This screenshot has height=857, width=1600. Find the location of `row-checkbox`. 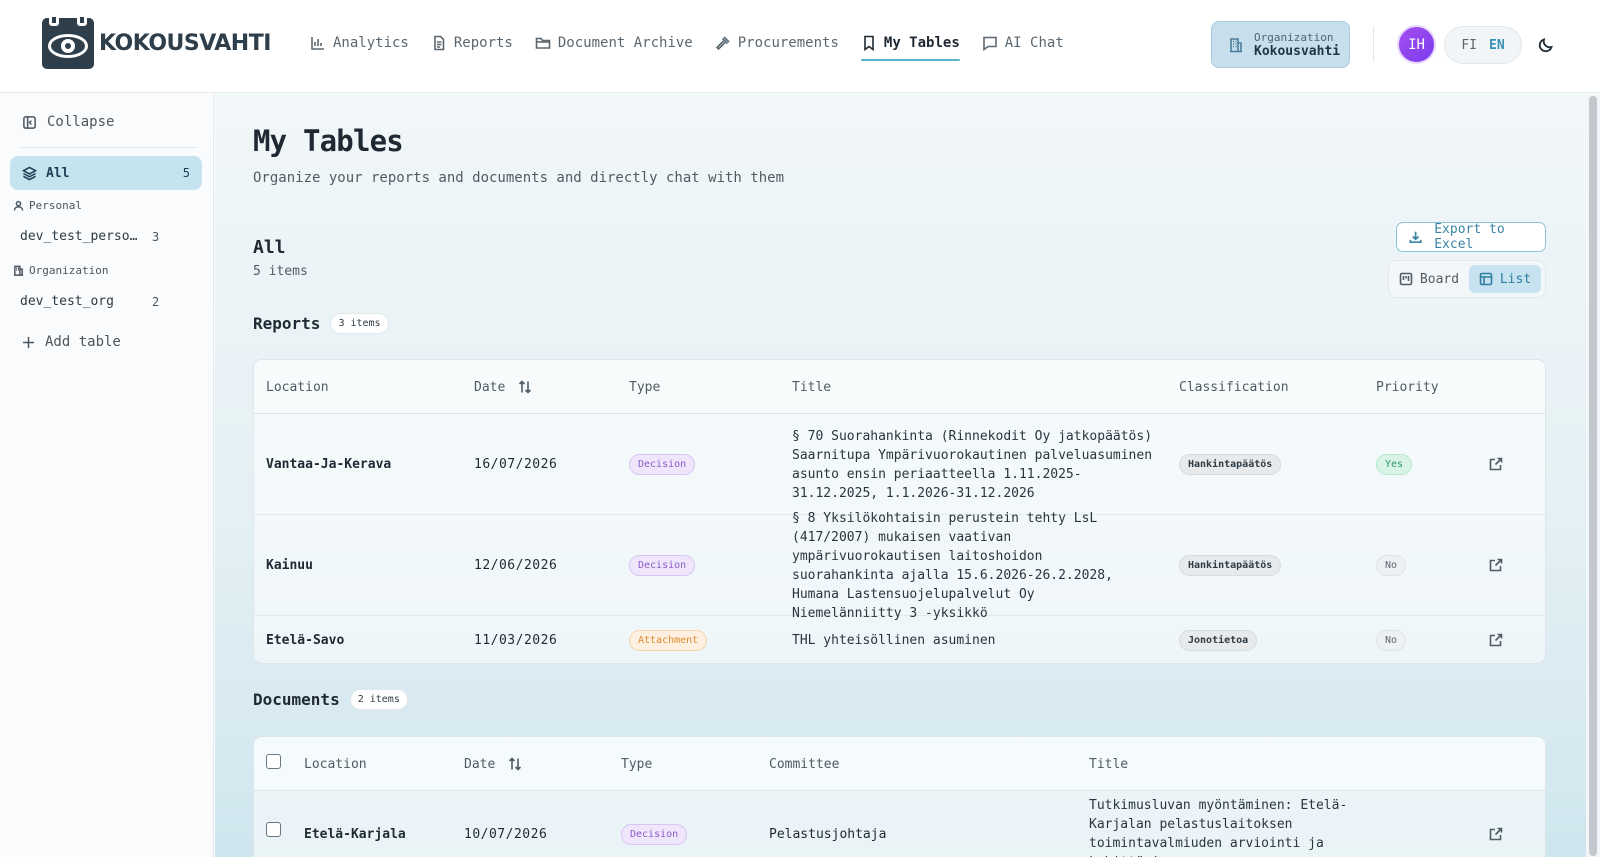

row-checkbox is located at coordinates (273, 829).